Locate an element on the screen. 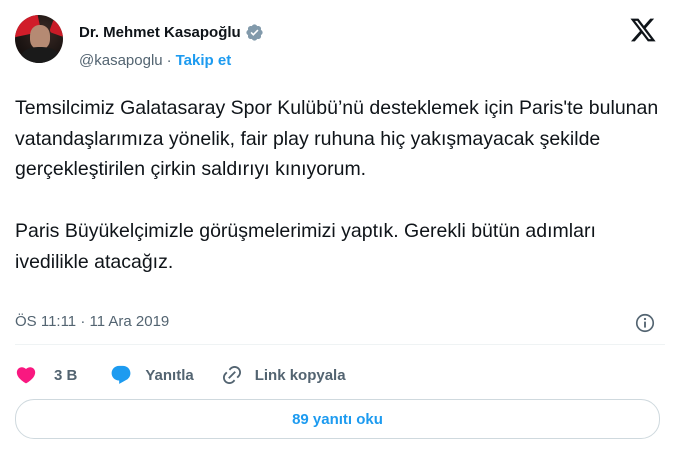 The image size is (680, 452). action-bar: 3 B Yanıtla Link kopyala is located at coordinates (180, 375).